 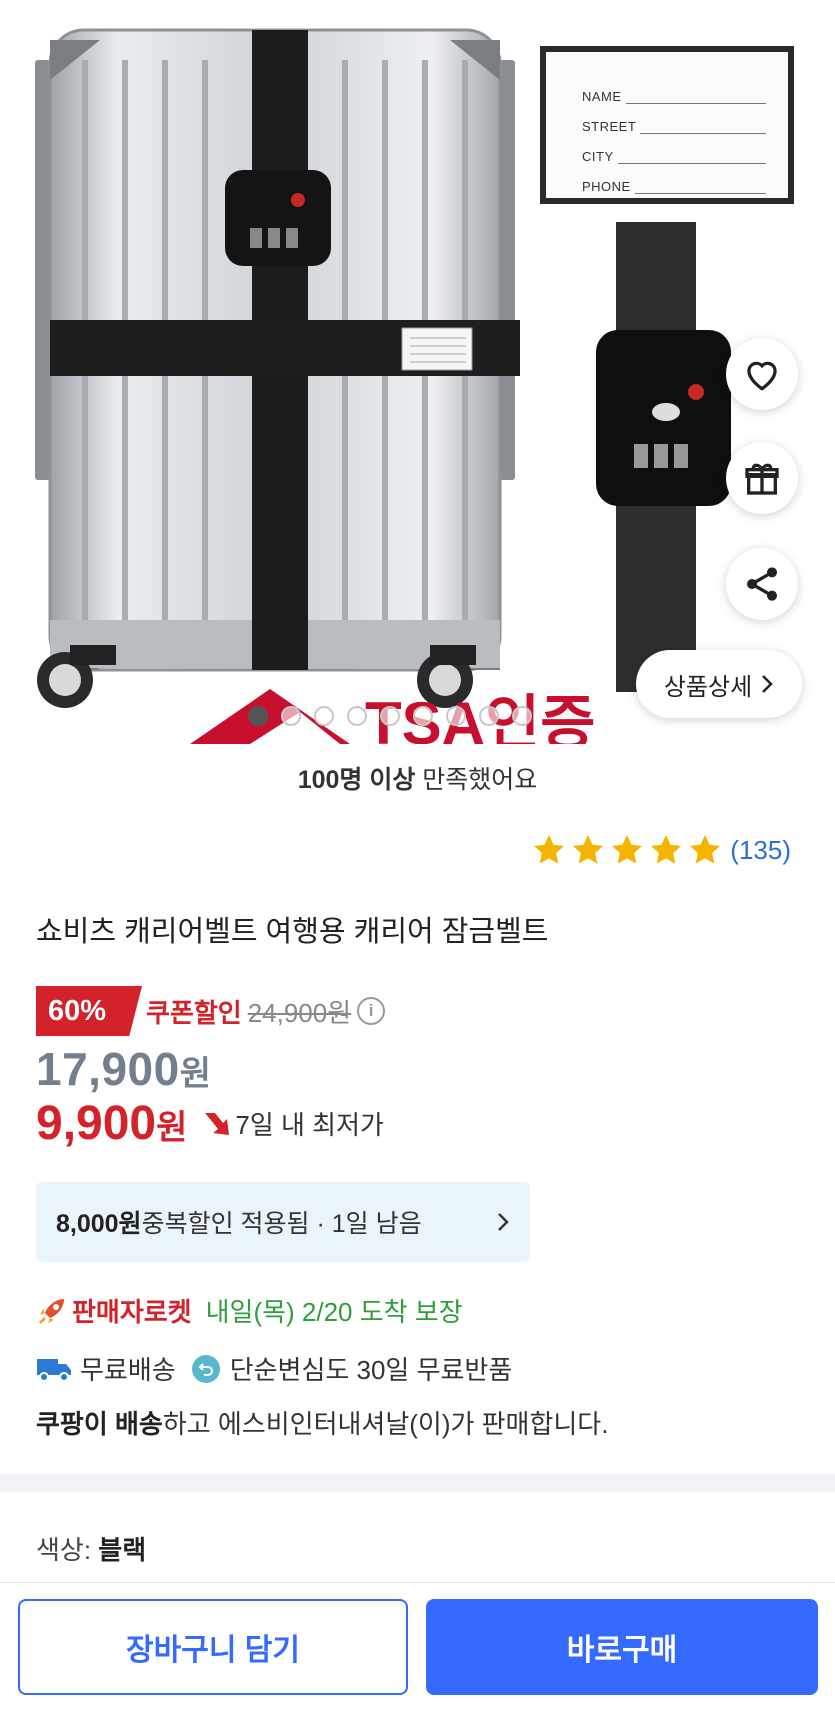 I want to click on color-option: 색상: 블랙, so click(x=91, y=1548).